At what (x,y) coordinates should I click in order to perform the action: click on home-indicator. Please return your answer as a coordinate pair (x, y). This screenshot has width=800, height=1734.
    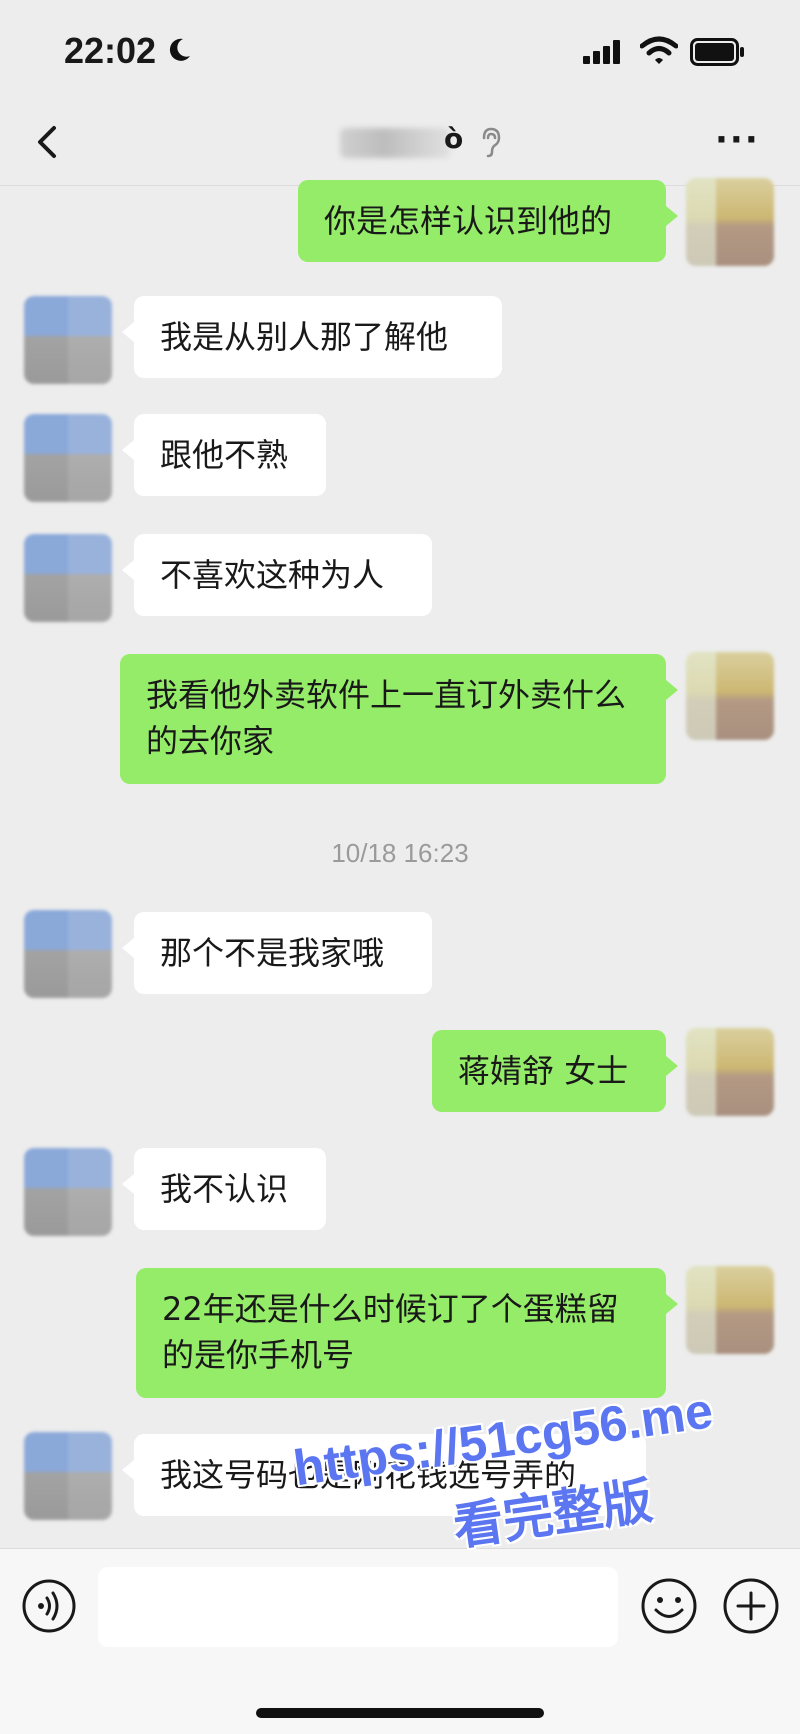
    Looking at the image, I should click on (400, 1713).